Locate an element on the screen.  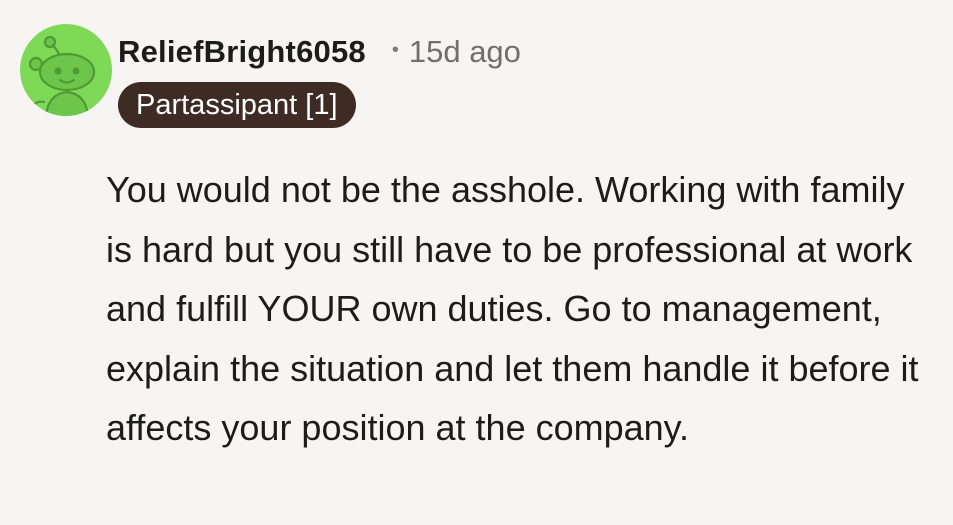
user-avatar is located at coordinates (66, 70).